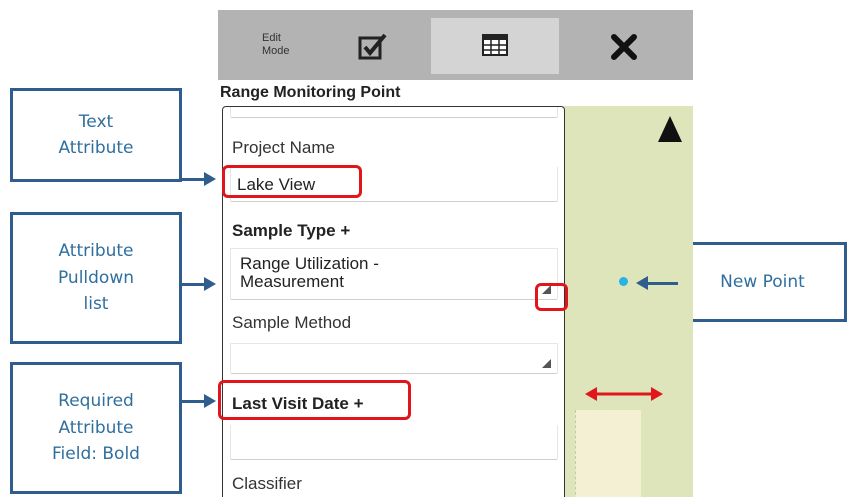 This screenshot has width=849, height=497. I want to click on callout-required-label: Required Attribute Field: Bold, so click(96, 428).